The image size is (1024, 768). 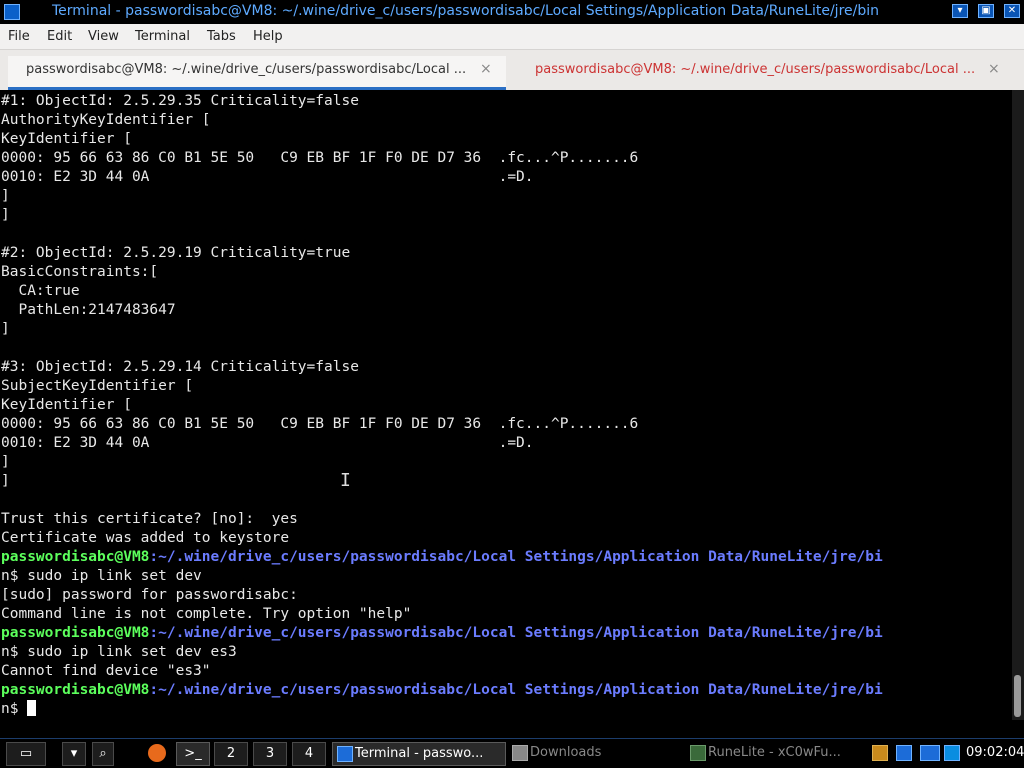 I want to click on menu-view: View, so click(x=103, y=36).